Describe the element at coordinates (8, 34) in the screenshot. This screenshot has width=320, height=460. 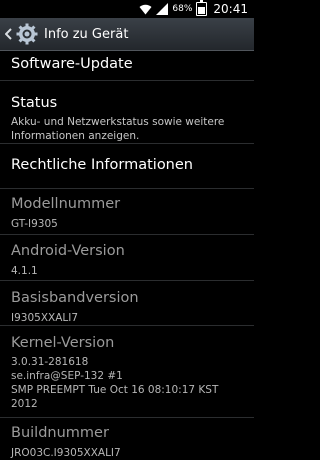
I see `back-arrow-icon` at that location.